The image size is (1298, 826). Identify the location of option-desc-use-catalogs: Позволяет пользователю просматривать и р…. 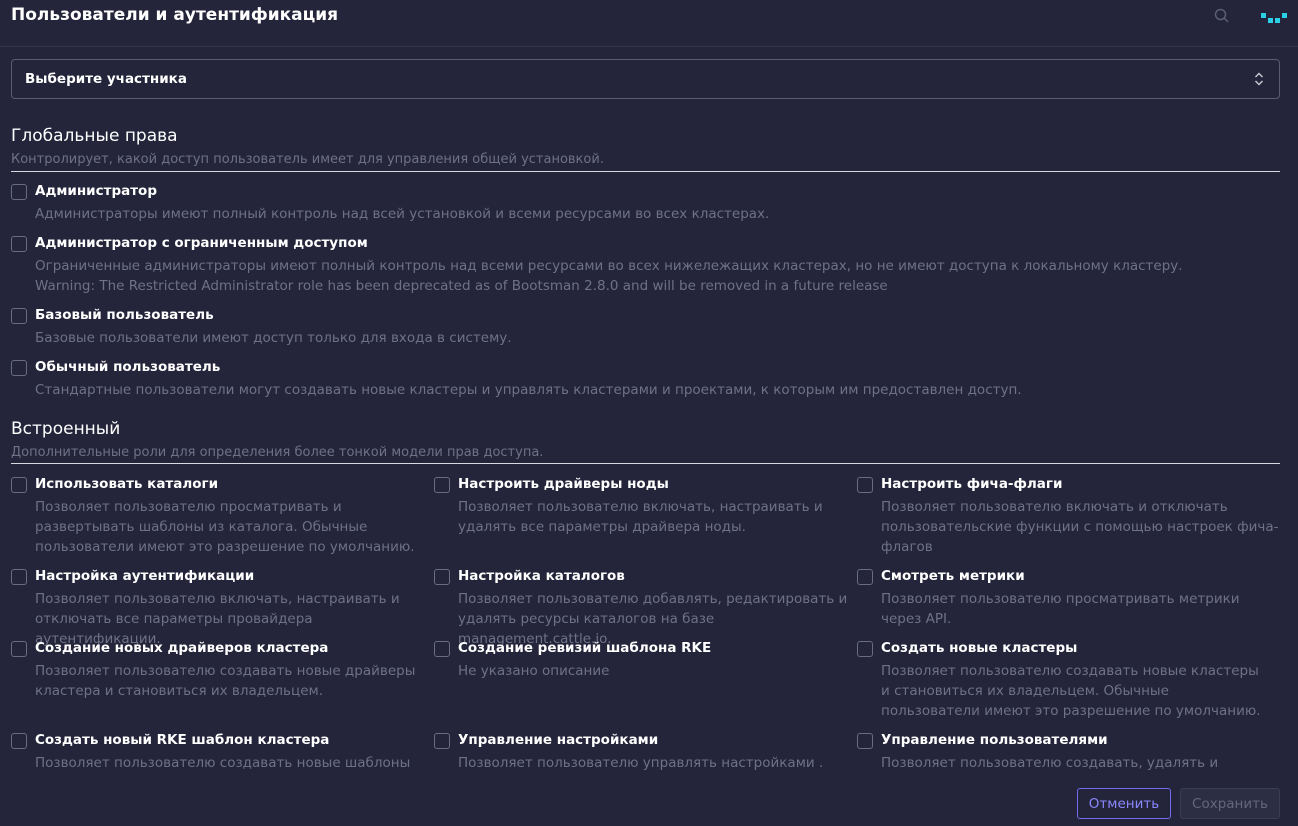
(225, 527).